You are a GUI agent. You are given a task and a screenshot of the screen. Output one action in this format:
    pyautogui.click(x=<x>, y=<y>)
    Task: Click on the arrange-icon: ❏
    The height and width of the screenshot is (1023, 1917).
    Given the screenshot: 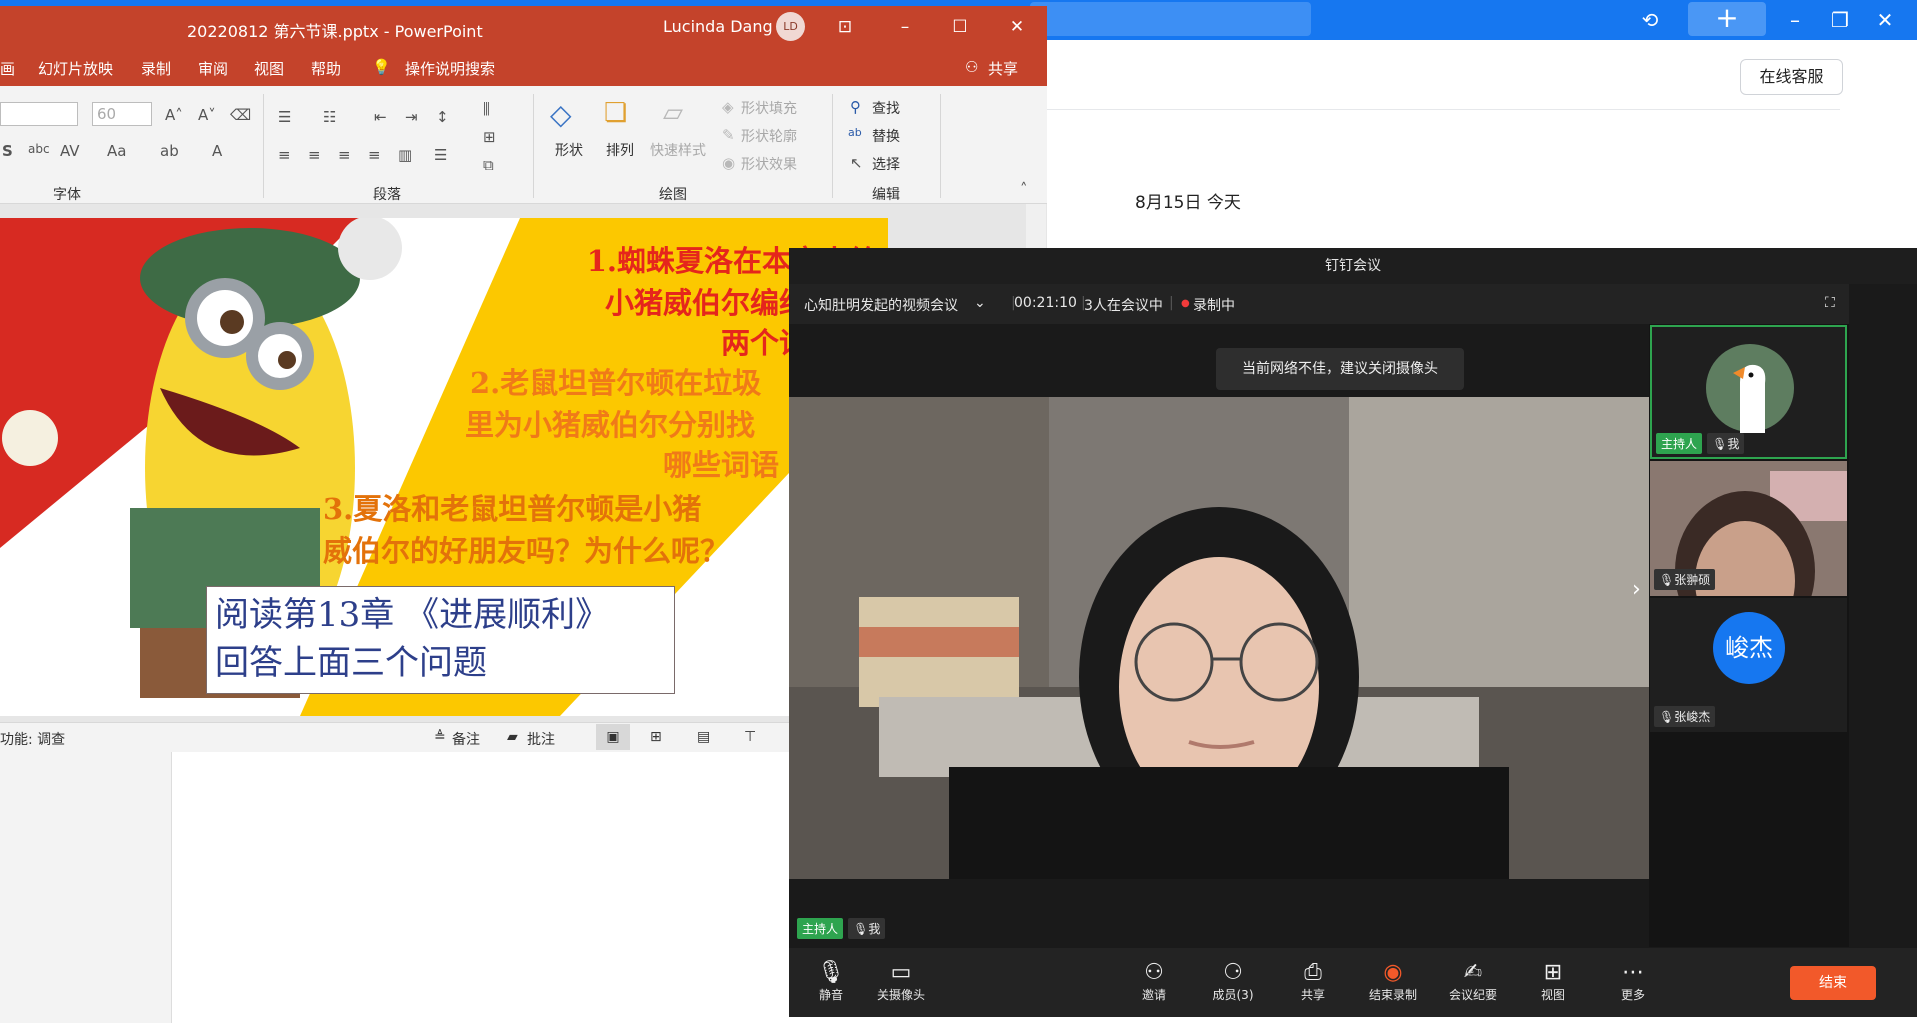 What is the action you would take?
    pyautogui.click(x=615, y=113)
    